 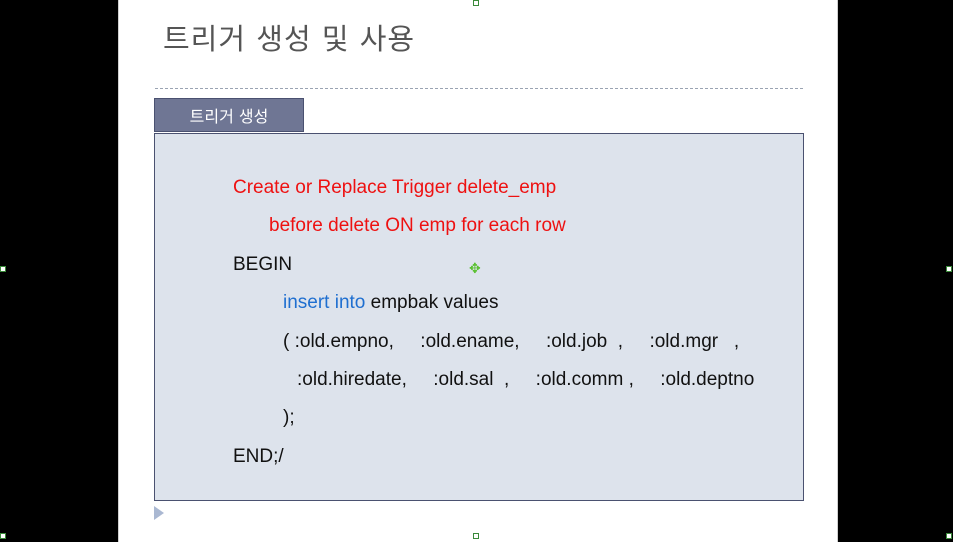 What do you see at coordinates (475, 269) in the screenshot?
I see `move-cursor-icon: ✥` at bounding box center [475, 269].